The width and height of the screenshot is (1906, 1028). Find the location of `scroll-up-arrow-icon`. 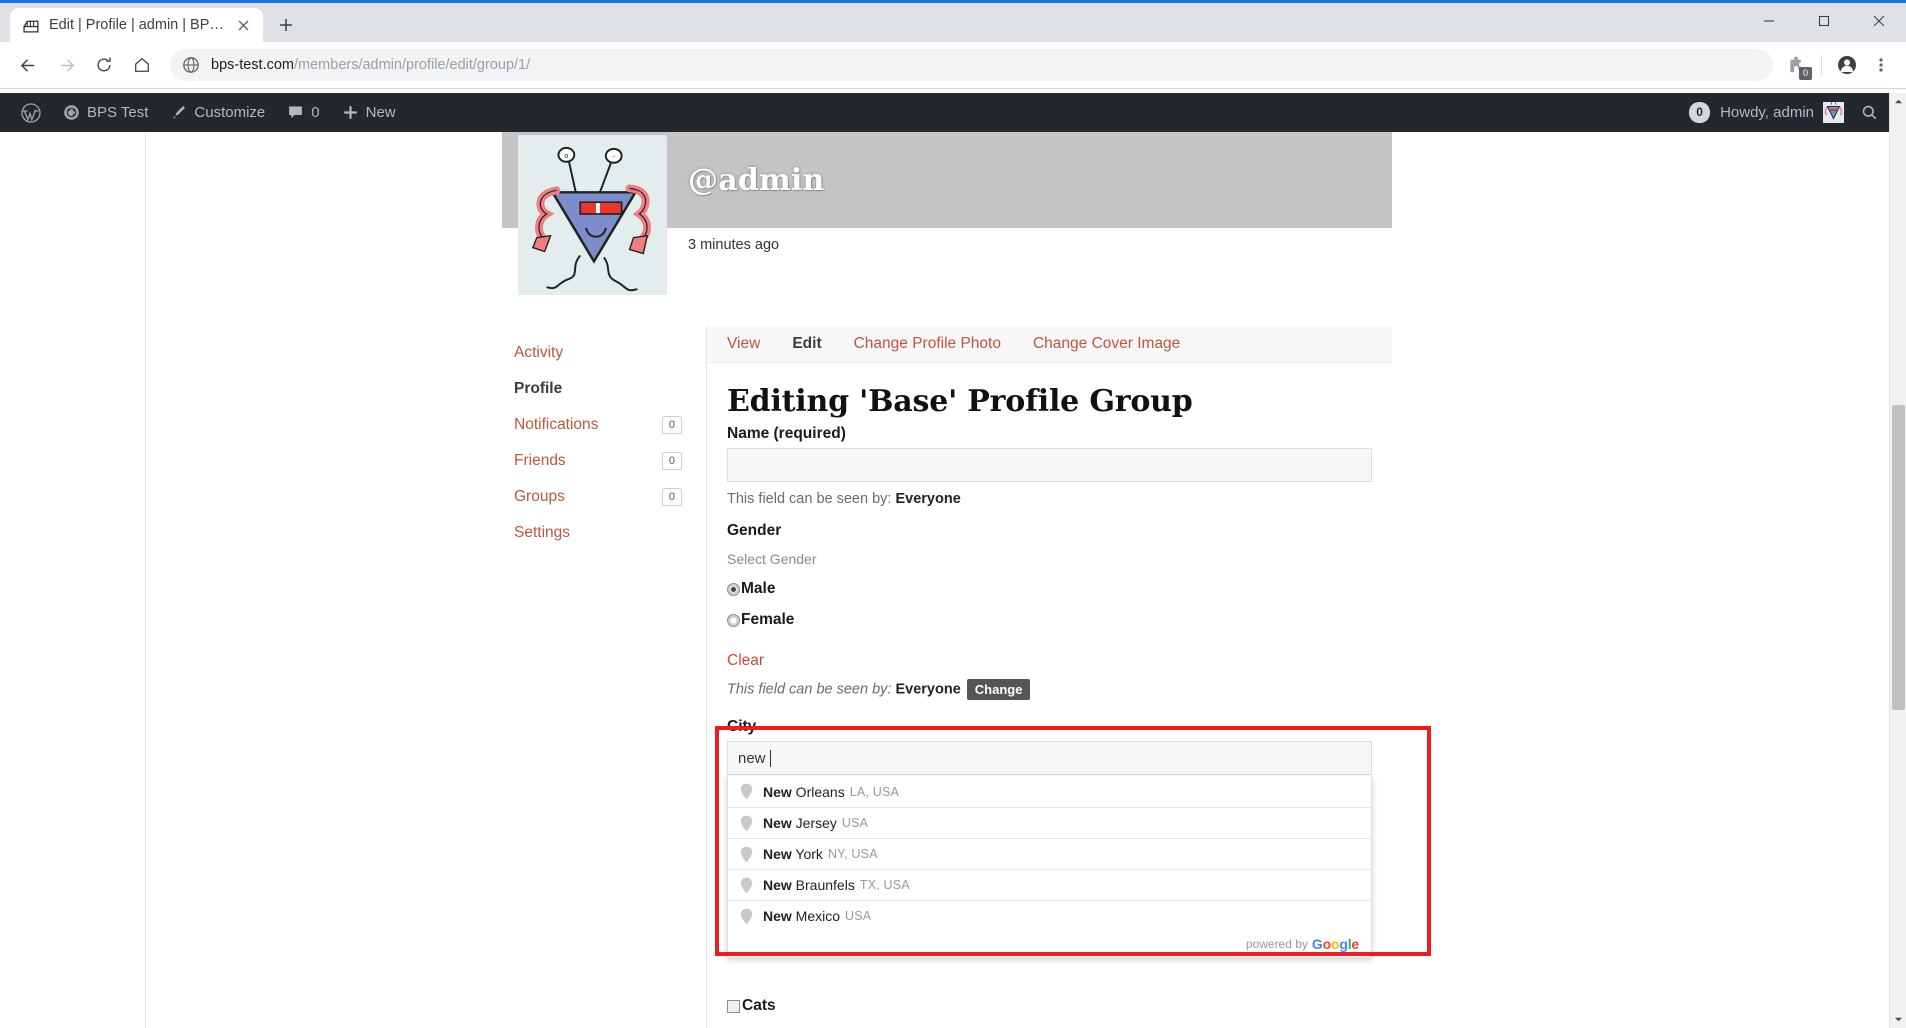

scroll-up-arrow-icon is located at coordinates (1898, 101).